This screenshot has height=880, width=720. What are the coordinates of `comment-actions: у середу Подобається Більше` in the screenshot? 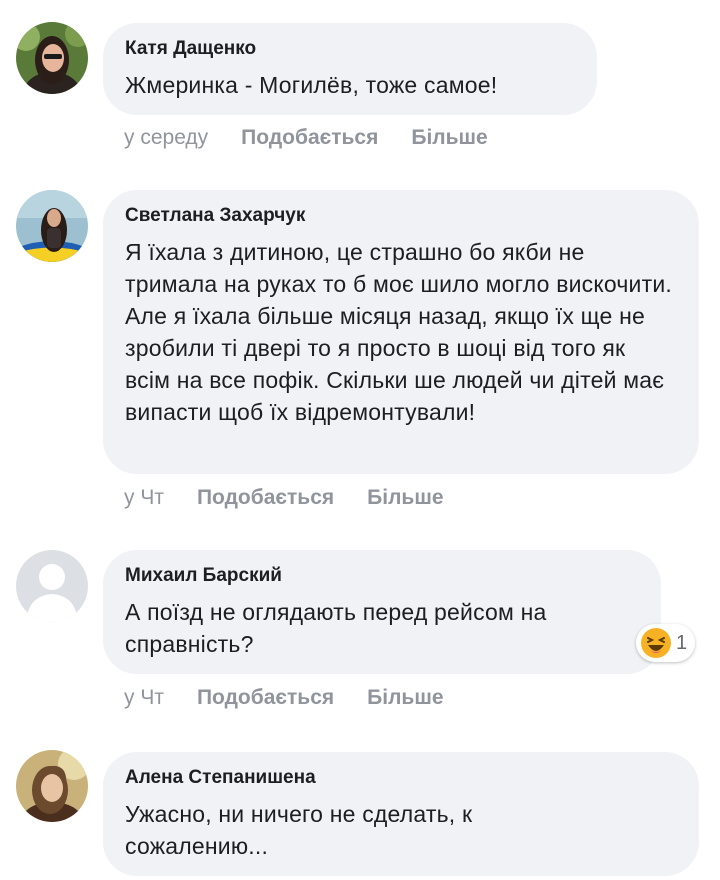 It's located at (322, 138).